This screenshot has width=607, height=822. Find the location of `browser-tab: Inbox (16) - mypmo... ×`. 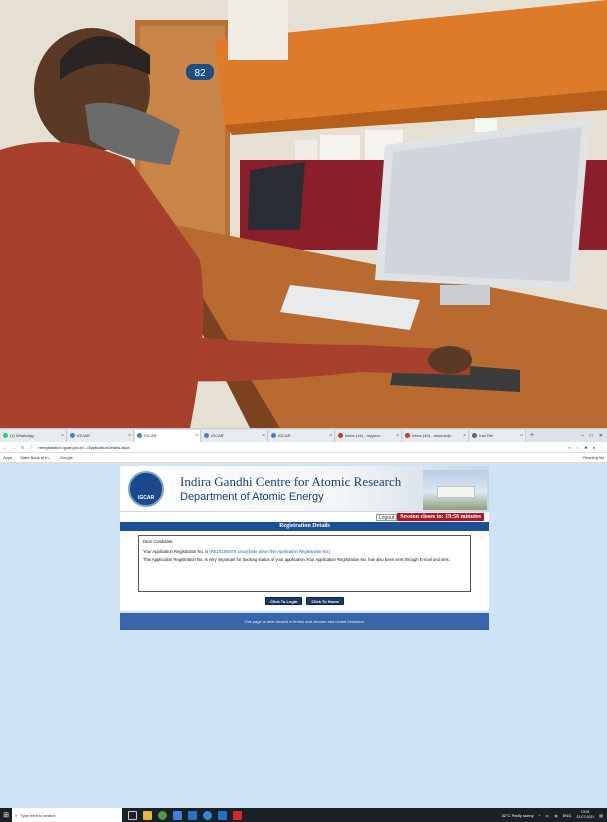

browser-tab: Inbox (16) - mypmo... × is located at coordinates (369, 435).